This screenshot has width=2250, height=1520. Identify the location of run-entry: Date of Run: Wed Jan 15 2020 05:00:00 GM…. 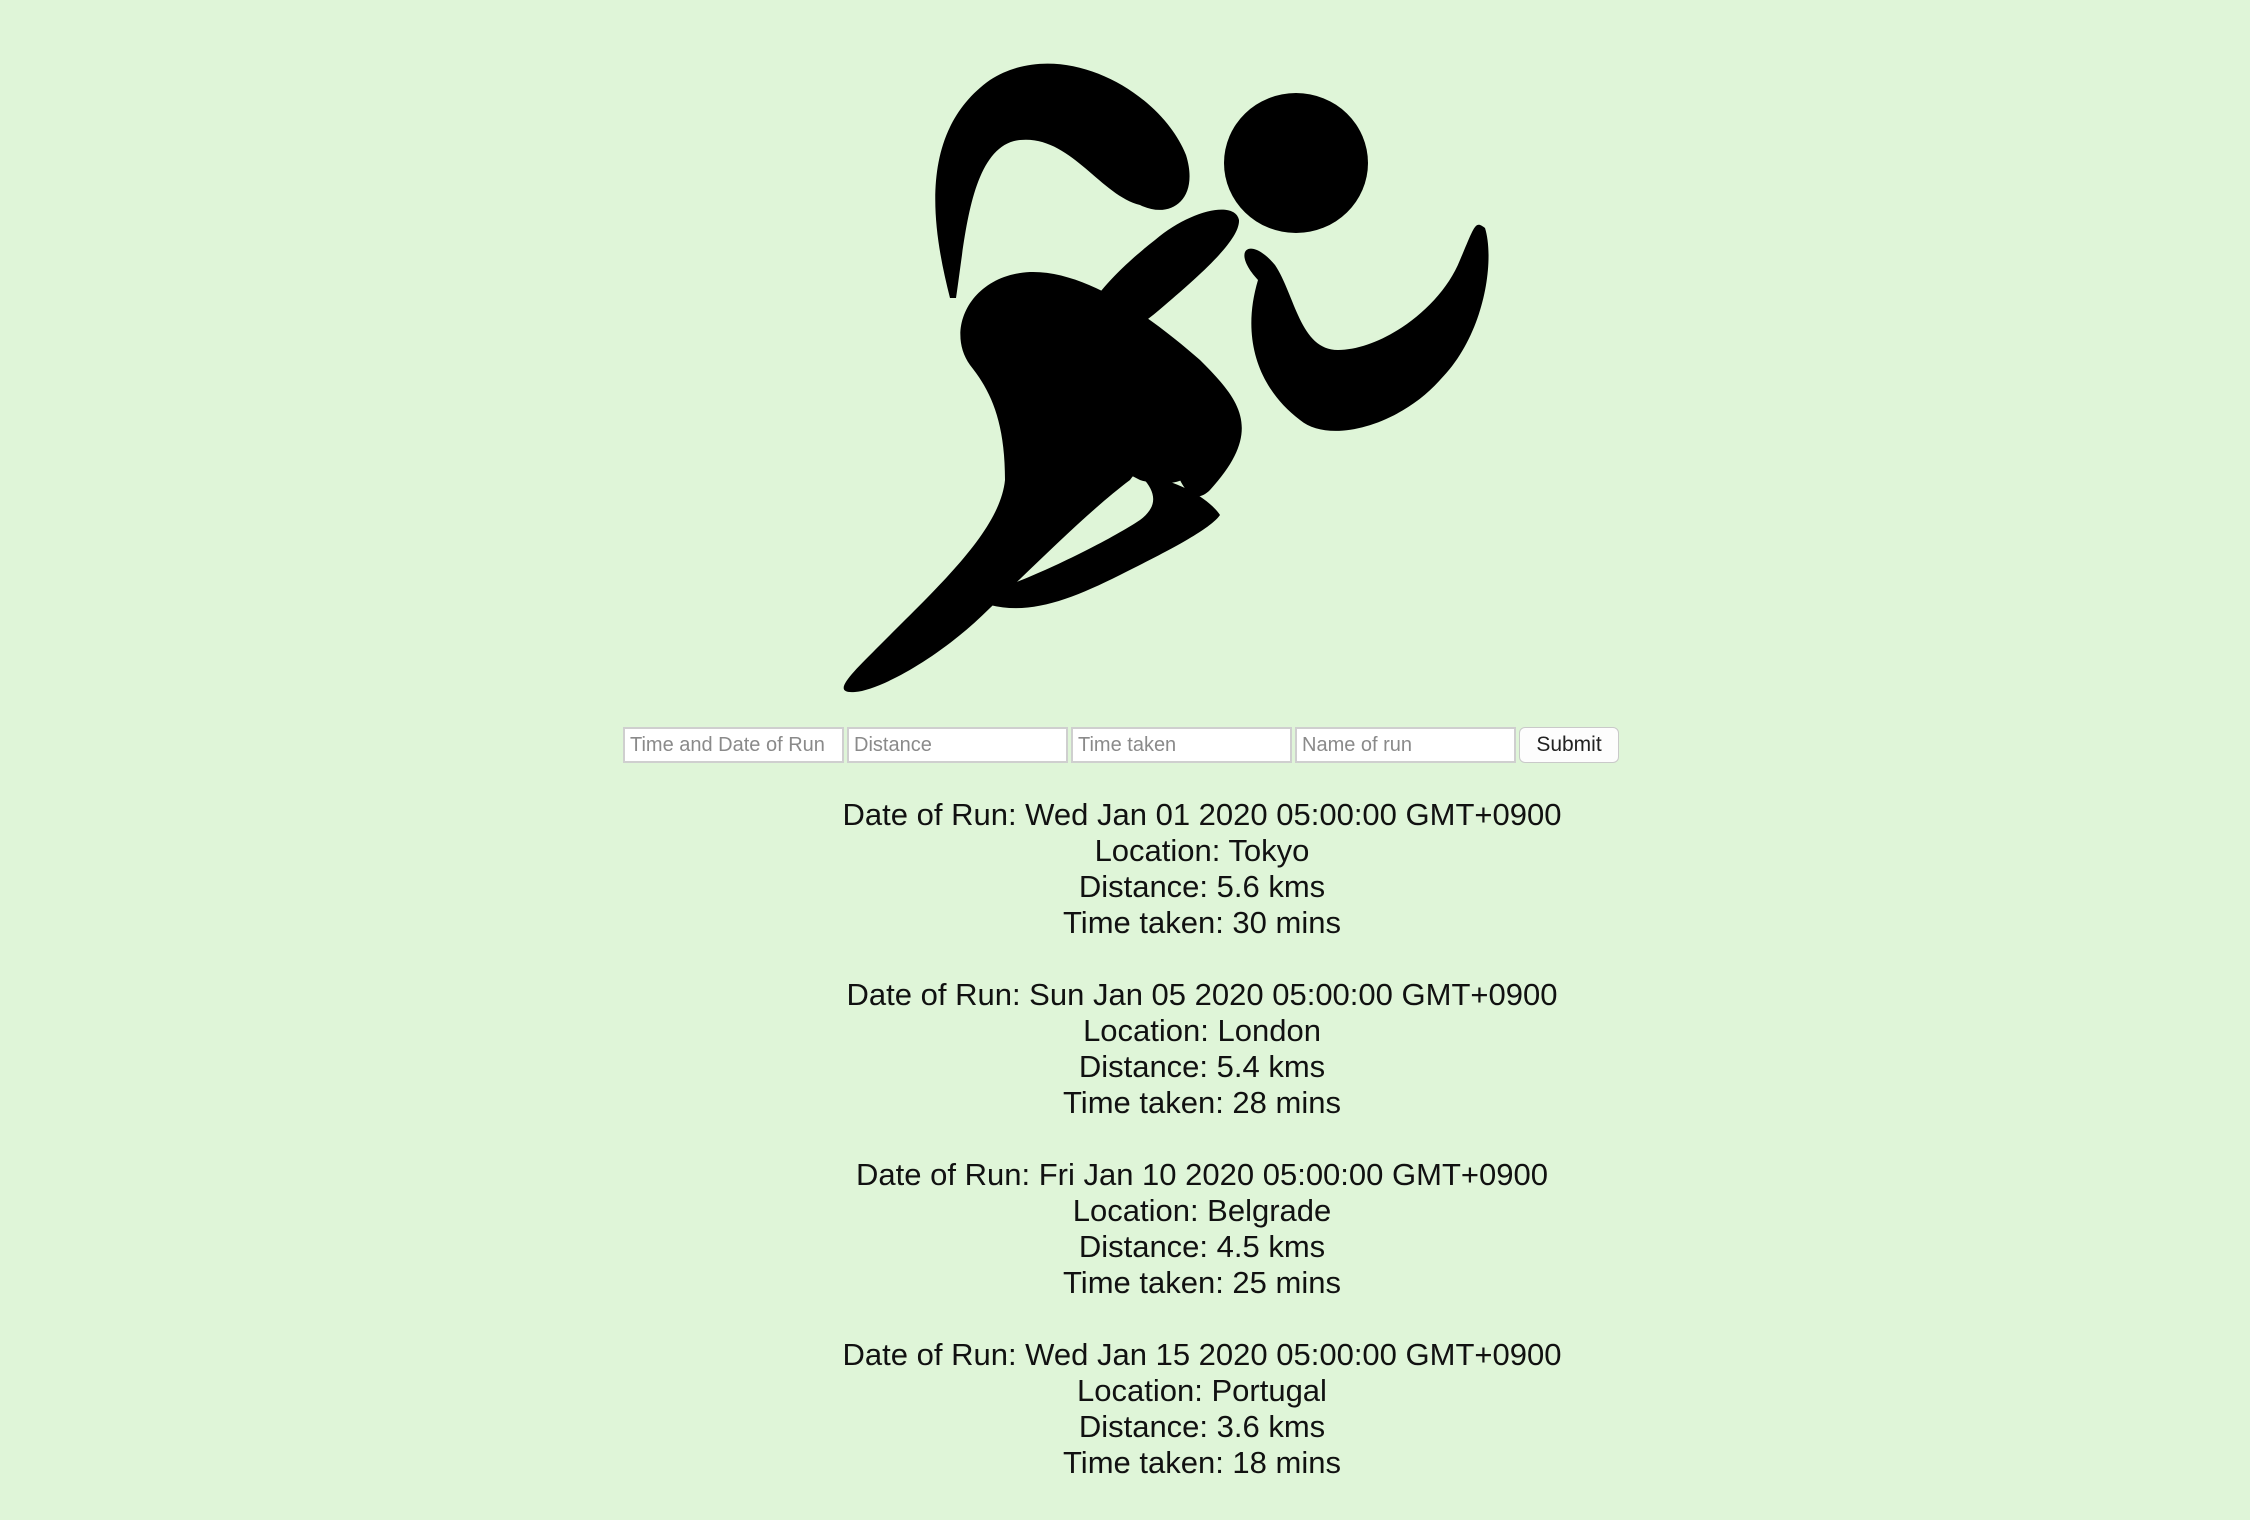
(1125, 1409).